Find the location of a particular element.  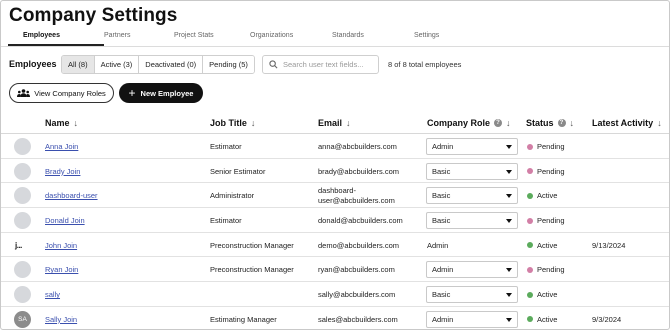

employee-name-link: dashboard-user is located at coordinates (71, 195).